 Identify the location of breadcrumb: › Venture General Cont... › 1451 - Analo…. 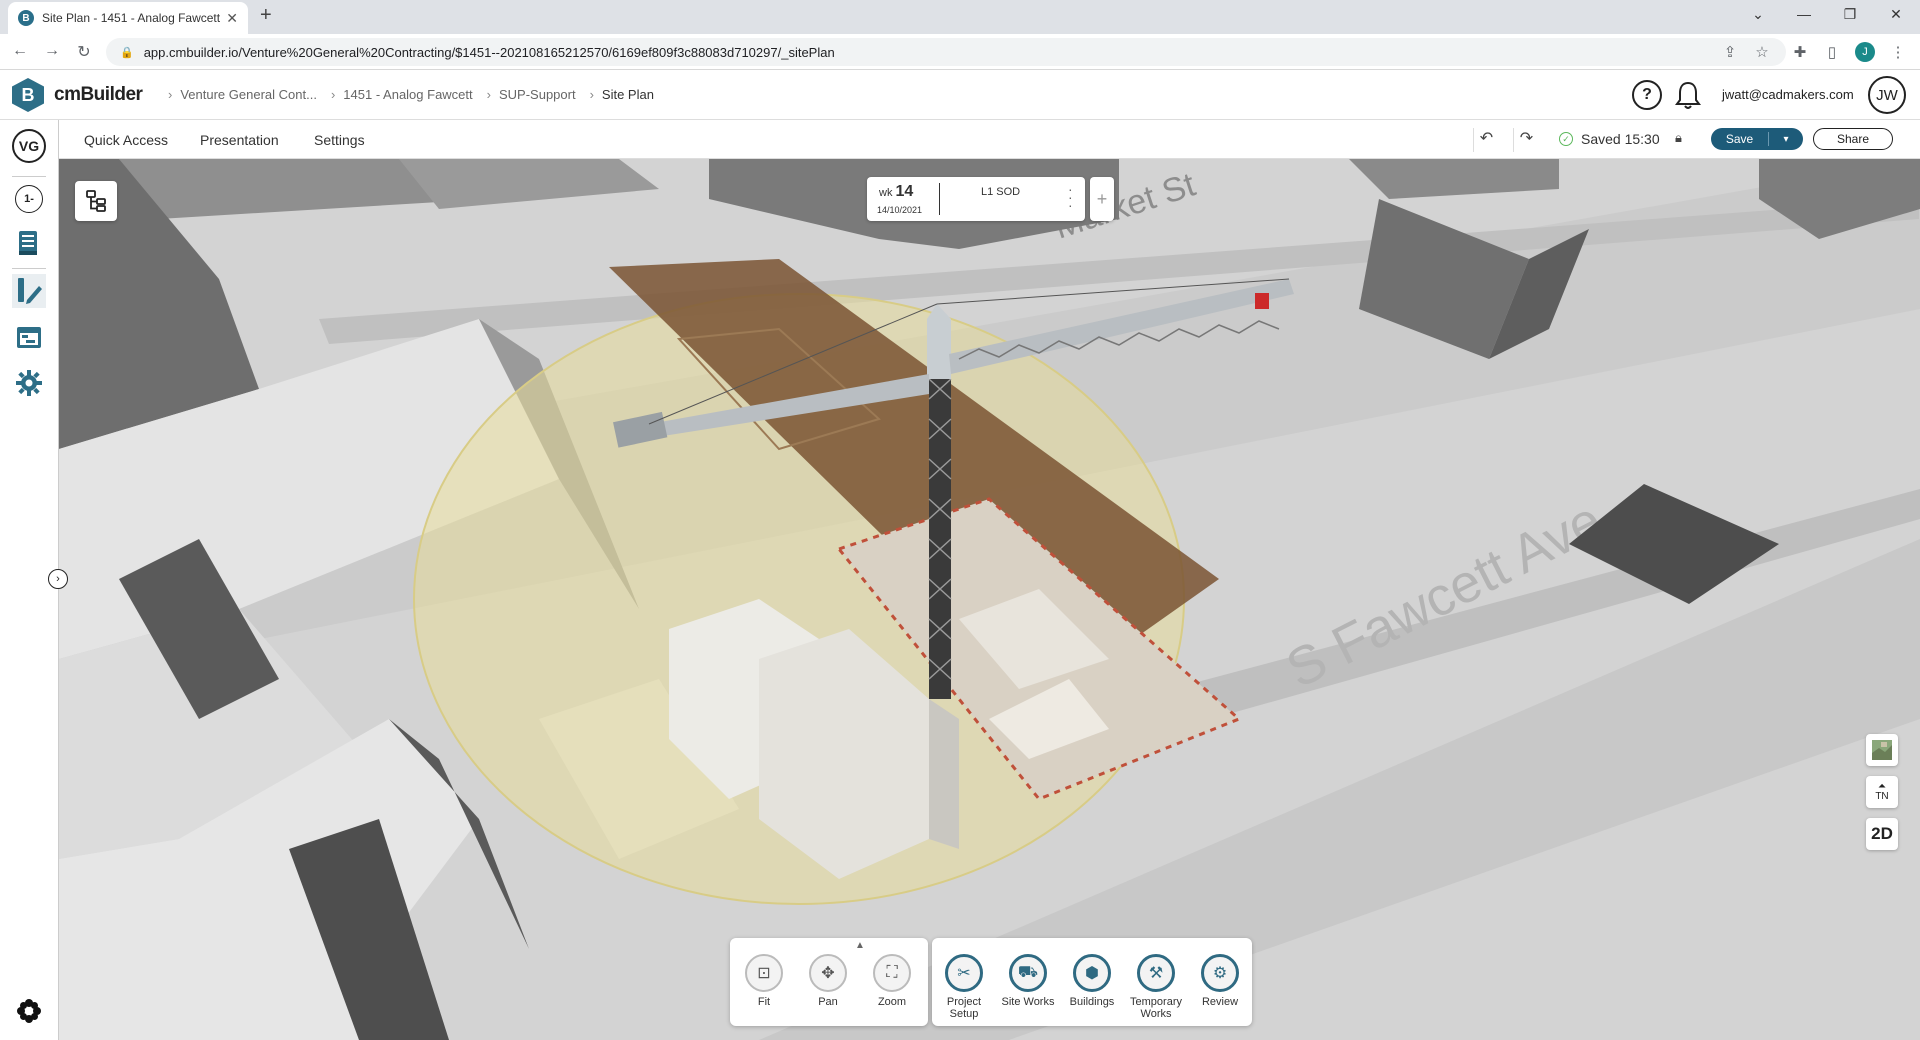
(418, 94).